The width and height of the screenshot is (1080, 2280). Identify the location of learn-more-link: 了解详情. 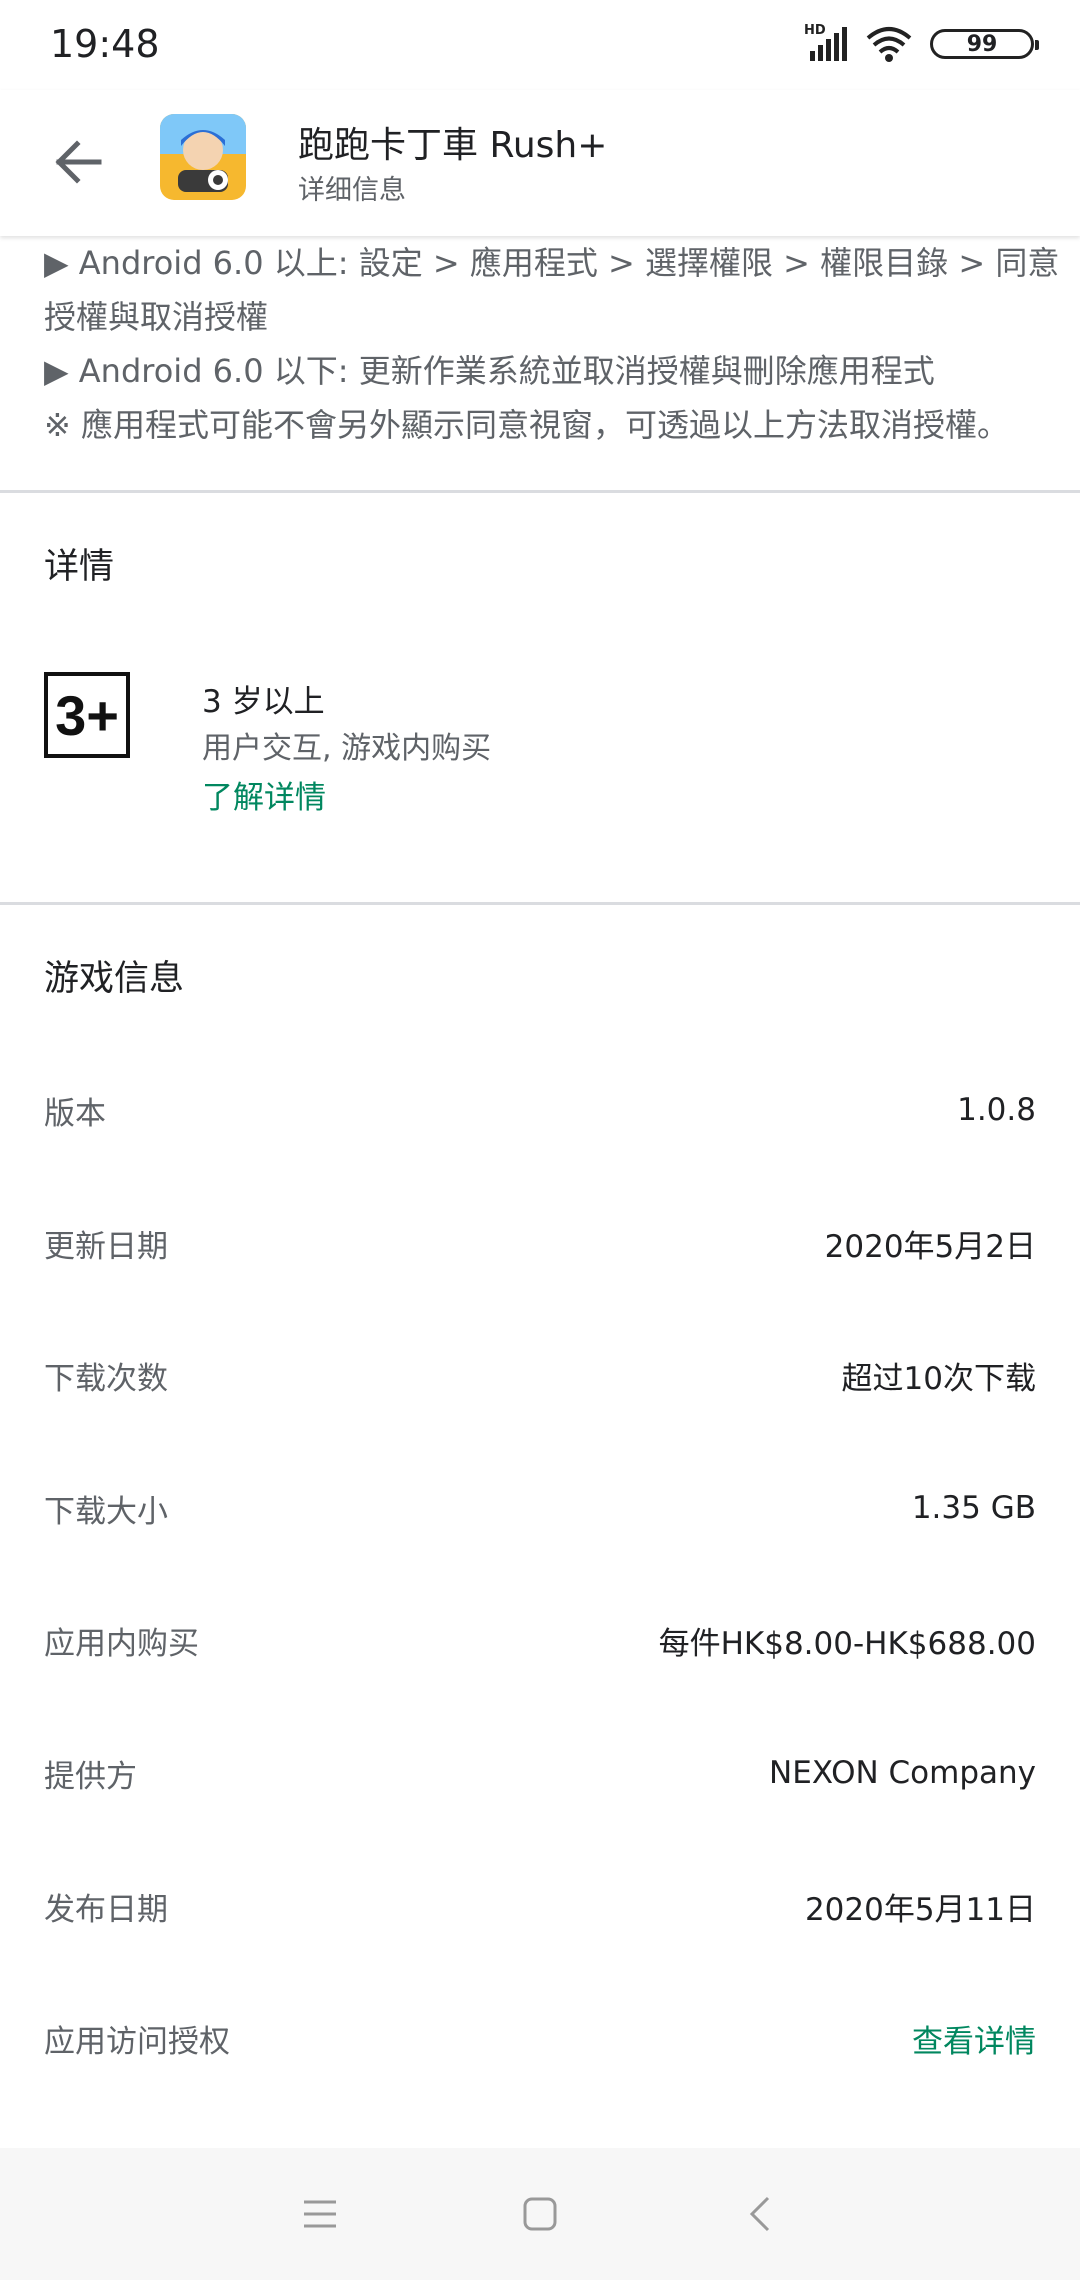
(264, 794).